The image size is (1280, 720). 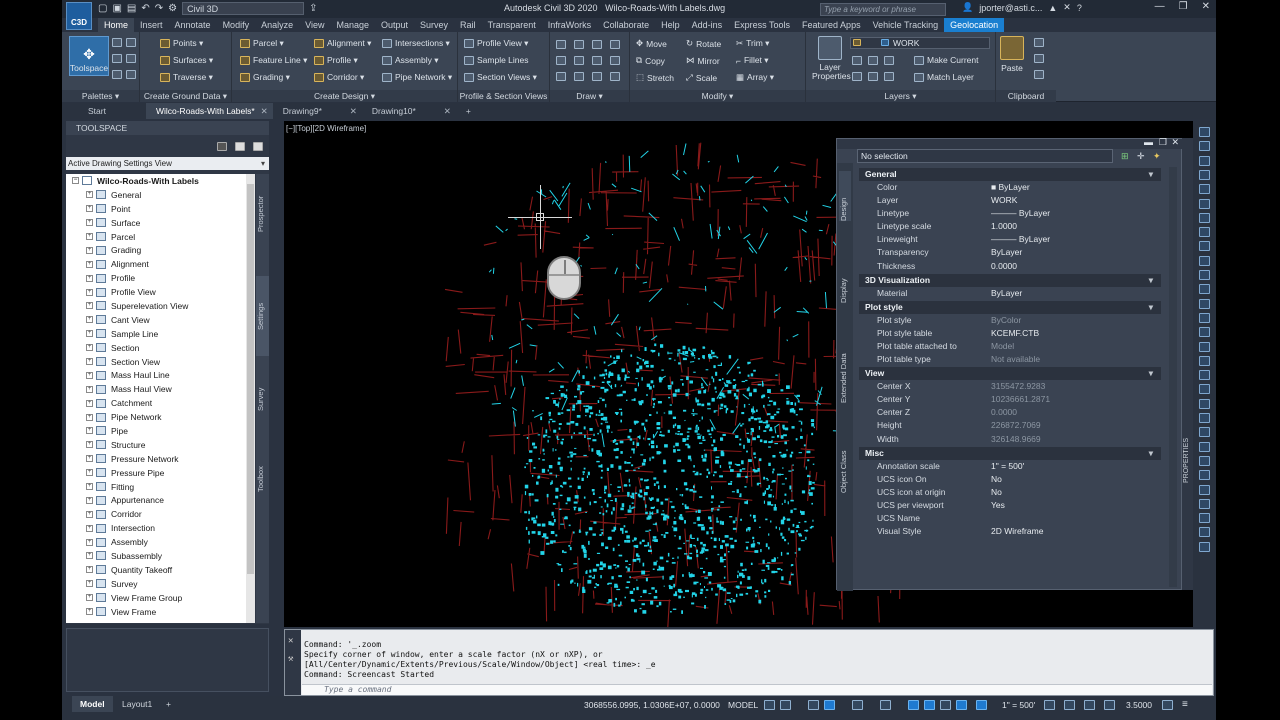 What do you see at coordinates (589, 96) in the screenshot?
I see `draw-title: Draw ▾` at bounding box center [589, 96].